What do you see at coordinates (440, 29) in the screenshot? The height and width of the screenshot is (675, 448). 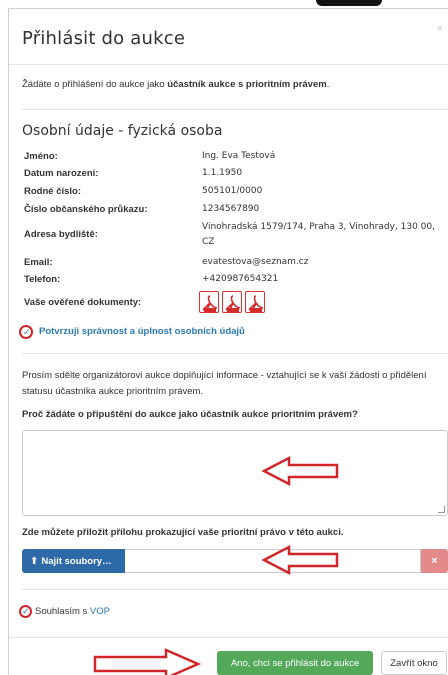 I see `close-icon: ×` at bounding box center [440, 29].